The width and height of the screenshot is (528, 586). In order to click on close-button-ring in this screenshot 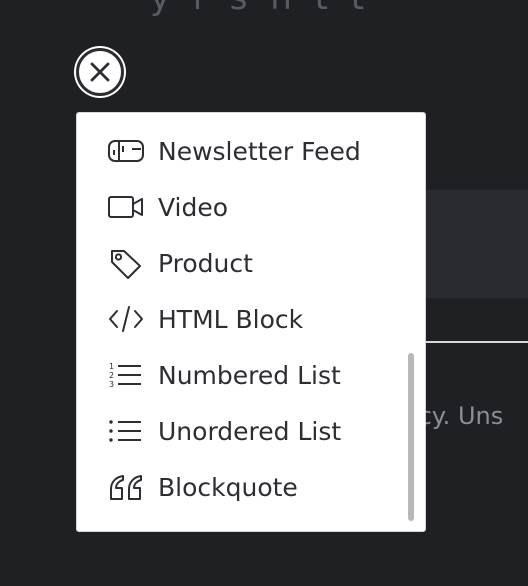, I will do `click(100, 72)`.